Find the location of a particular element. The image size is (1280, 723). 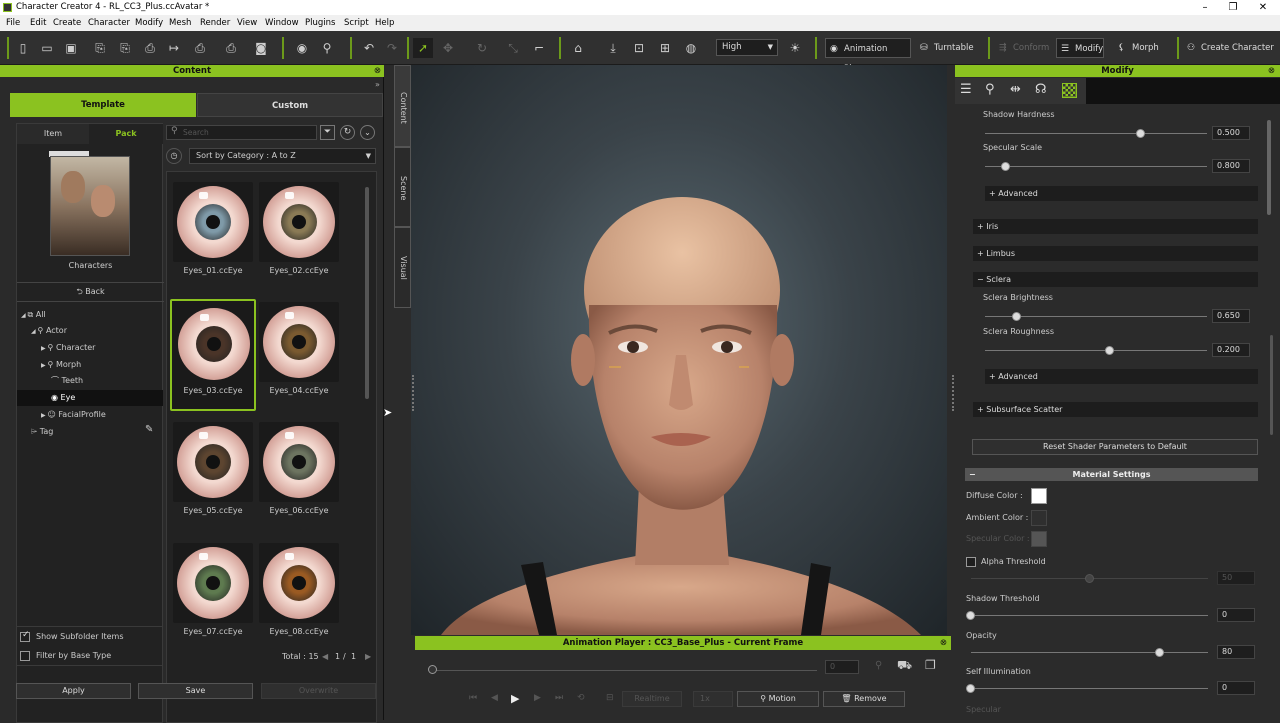

prev-frame-icon: ◀ is located at coordinates (494, 698).